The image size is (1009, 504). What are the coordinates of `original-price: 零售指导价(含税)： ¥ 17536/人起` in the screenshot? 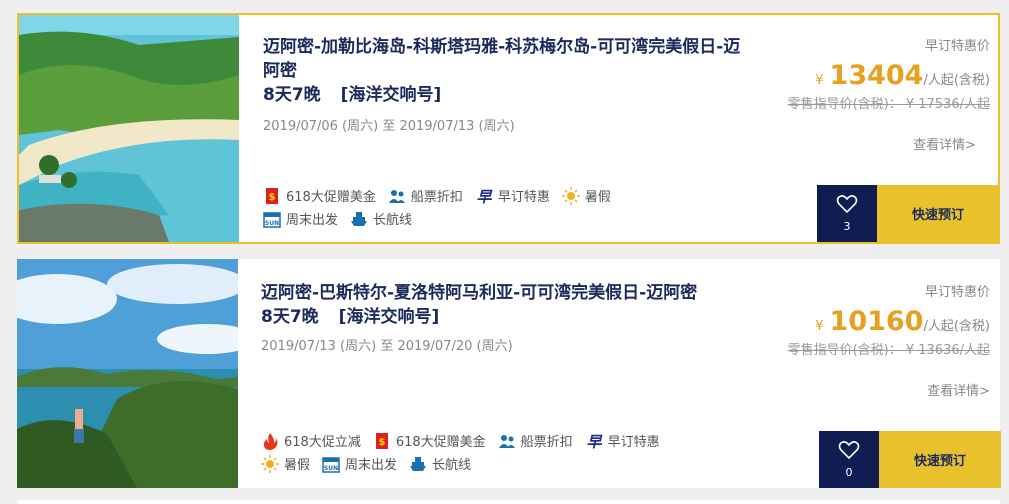 It's located at (888, 104).